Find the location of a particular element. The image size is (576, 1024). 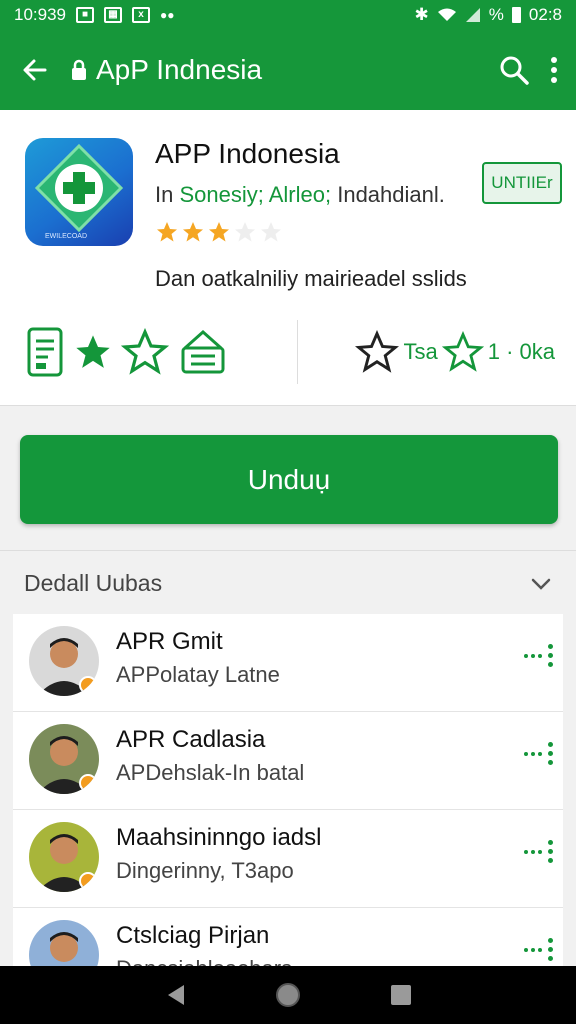

navigation-bar is located at coordinates (288, 995).